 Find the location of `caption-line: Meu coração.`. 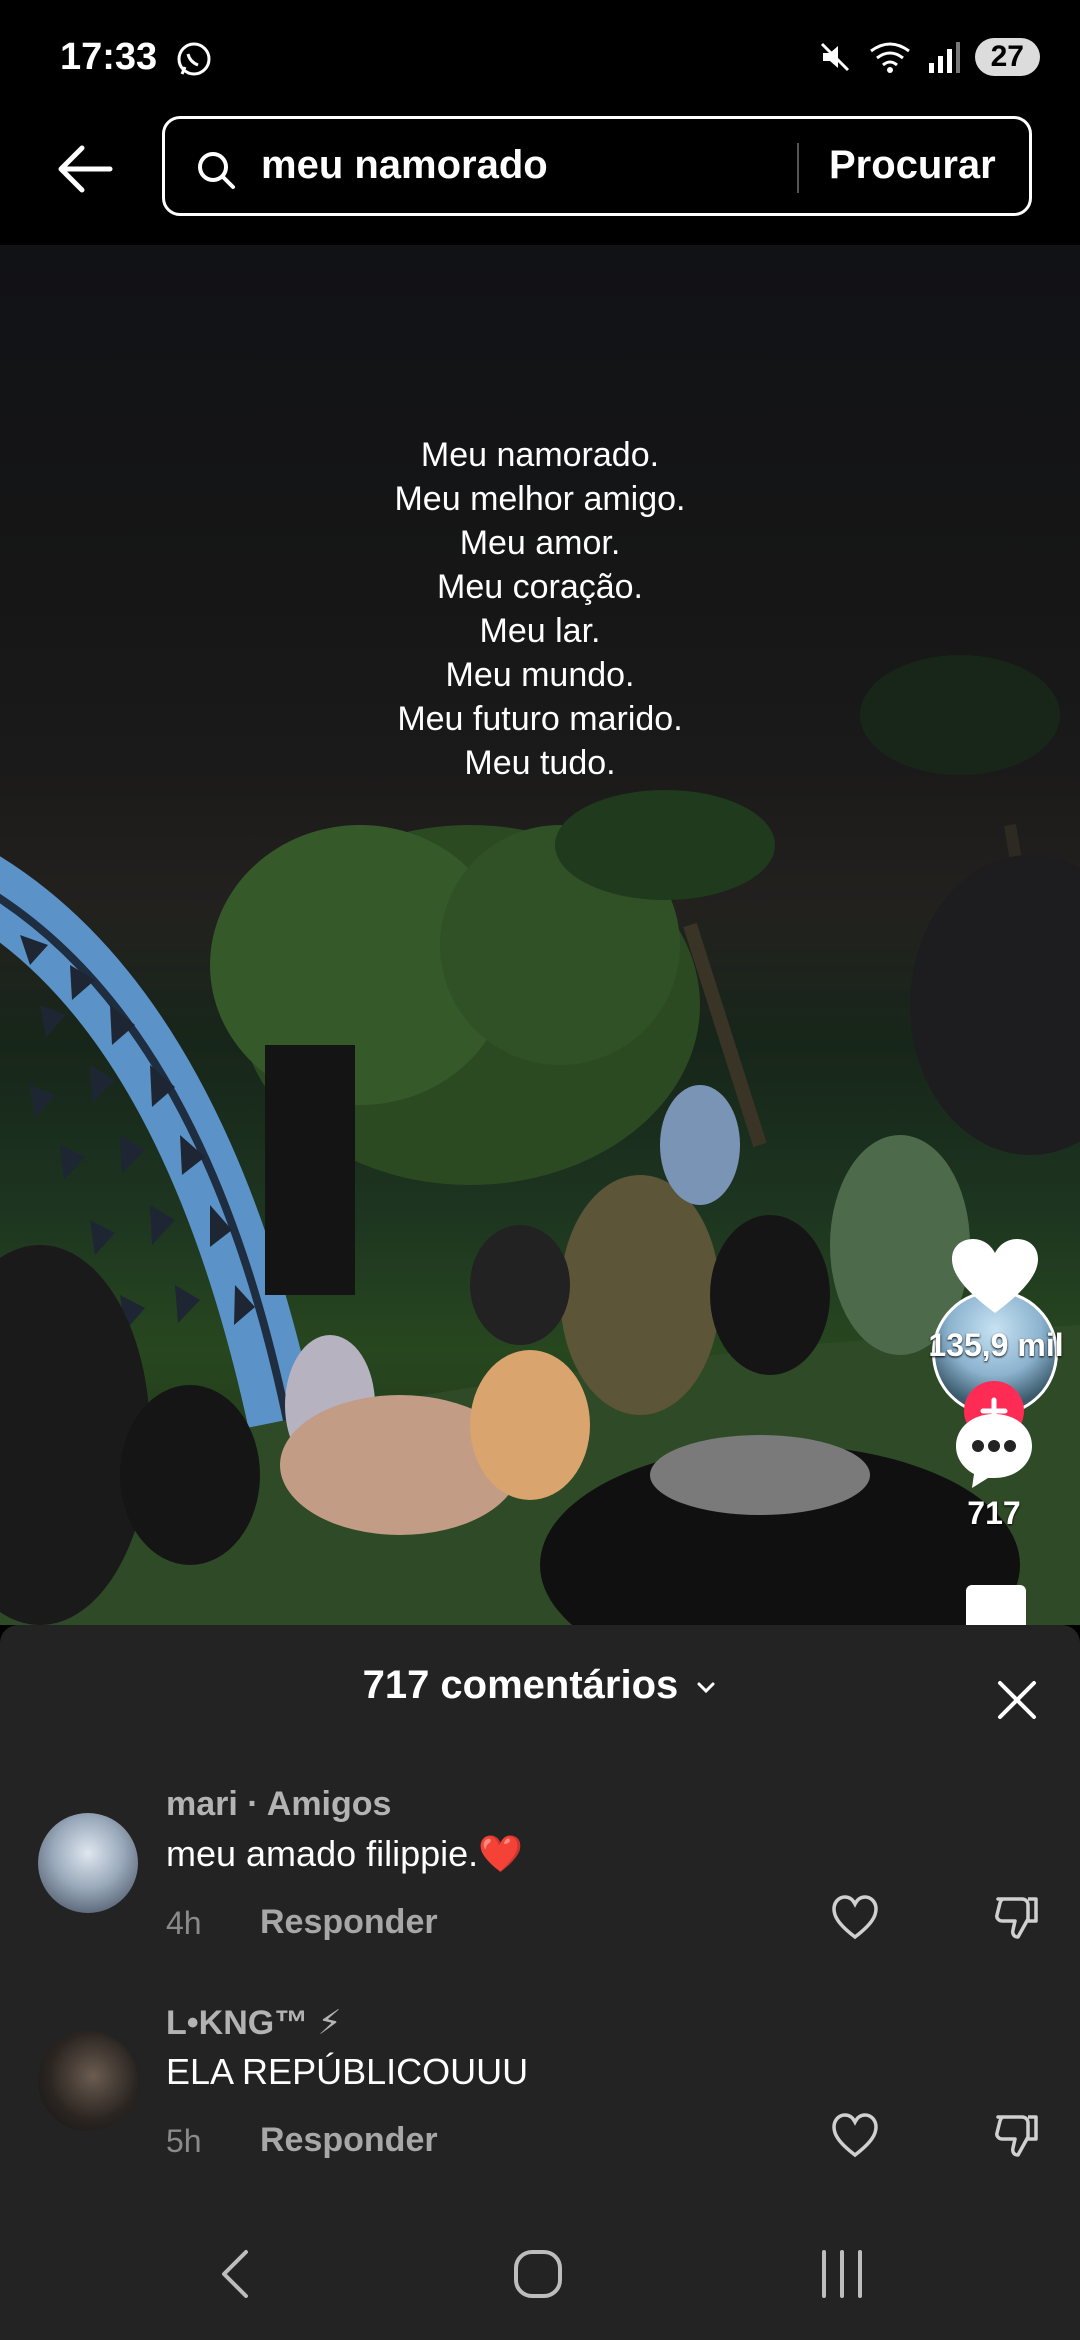

caption-line: Meu coração. is located at coordinates (540, 587).